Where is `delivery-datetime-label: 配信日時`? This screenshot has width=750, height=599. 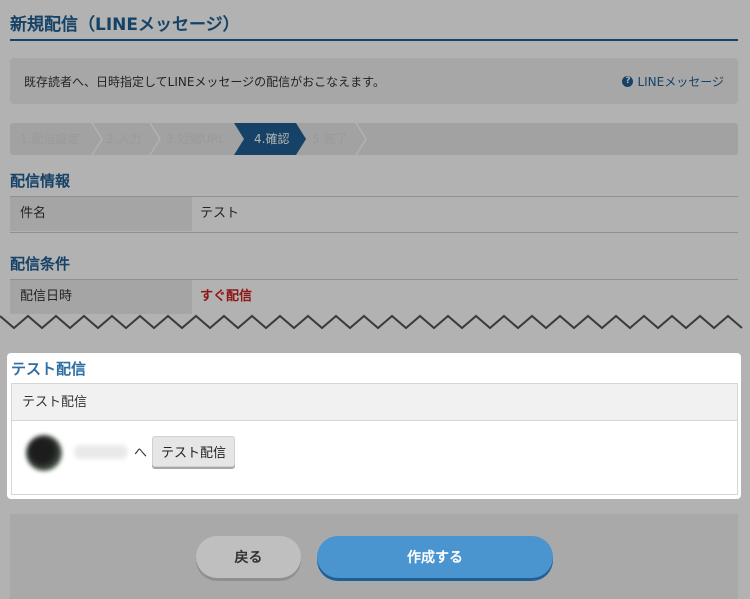 delivery-datetime-label: 配信日時 is located at coordinates (101, 297).